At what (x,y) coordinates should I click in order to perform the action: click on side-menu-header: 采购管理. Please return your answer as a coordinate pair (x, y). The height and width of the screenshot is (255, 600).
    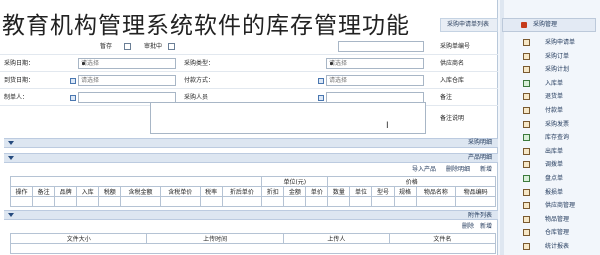
    Looking at the image, I should click on (549, 25).